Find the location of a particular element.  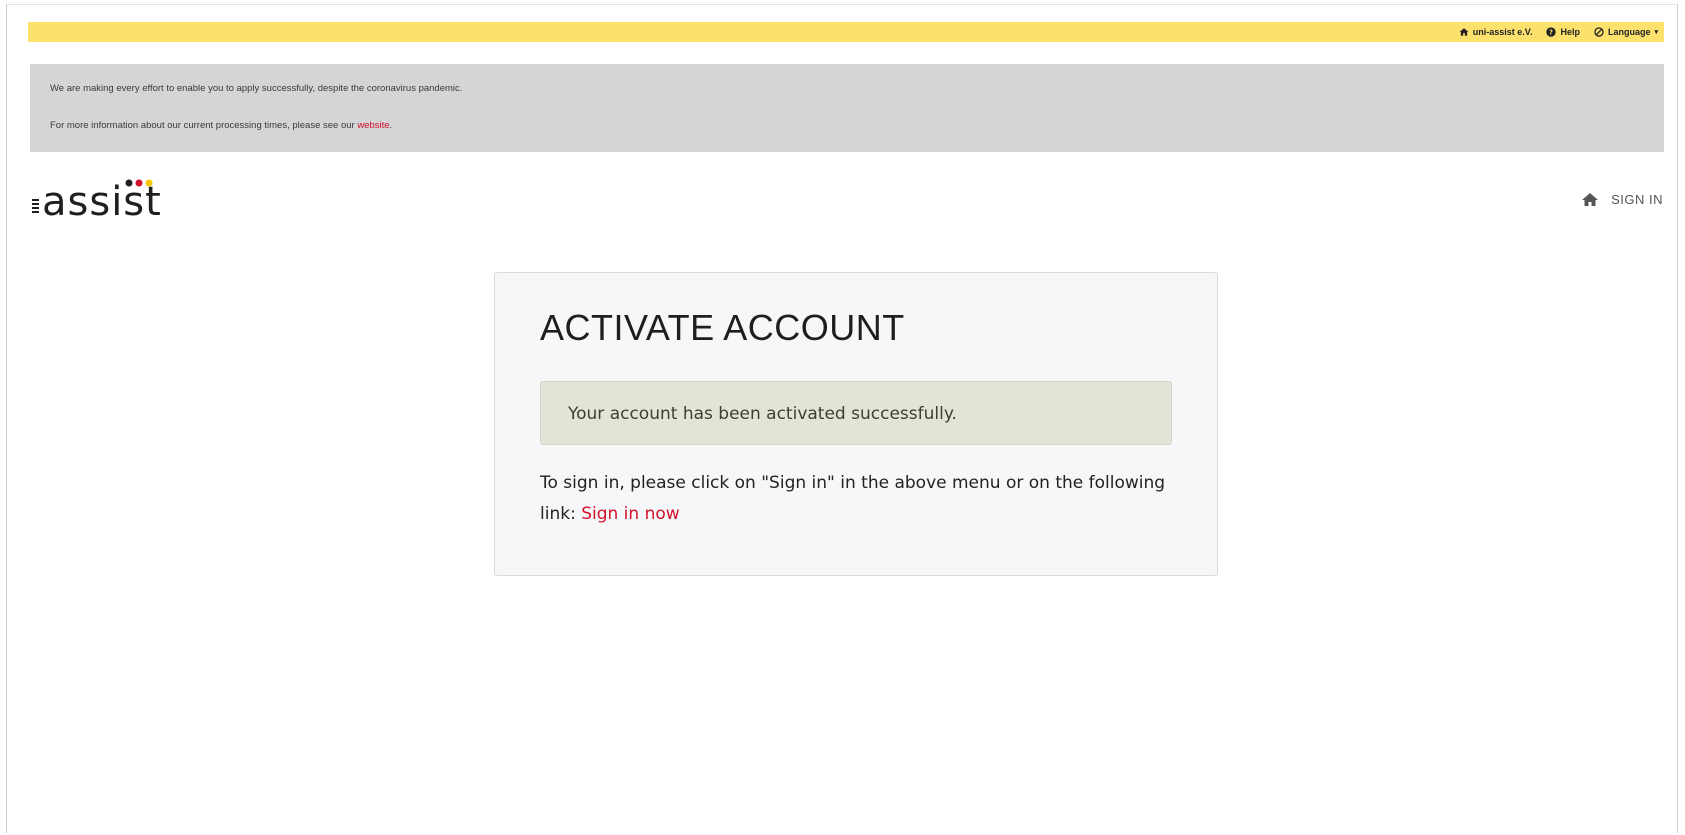

page-title: ACTIVATE ACCOUNT is located at coordinates (722, 327).